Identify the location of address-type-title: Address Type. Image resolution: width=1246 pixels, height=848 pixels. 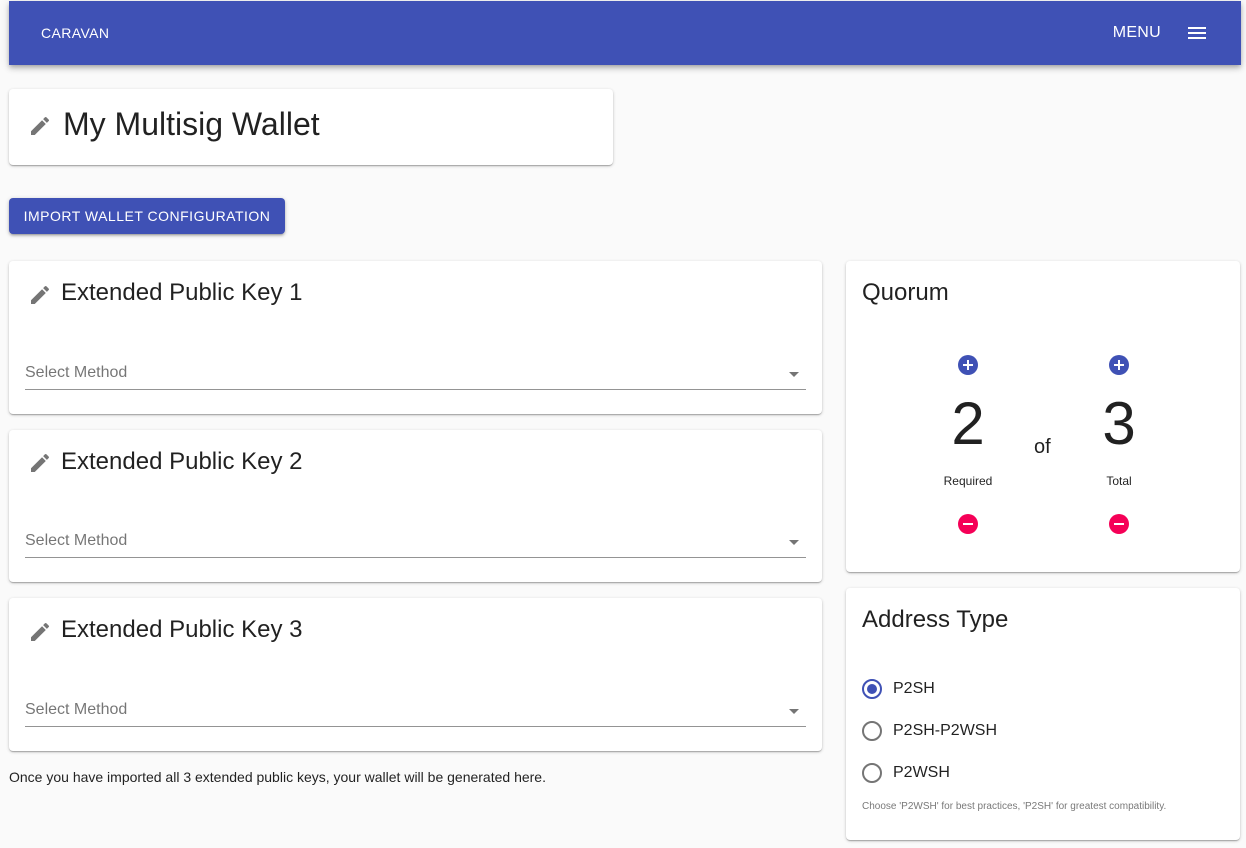
(935, 619).